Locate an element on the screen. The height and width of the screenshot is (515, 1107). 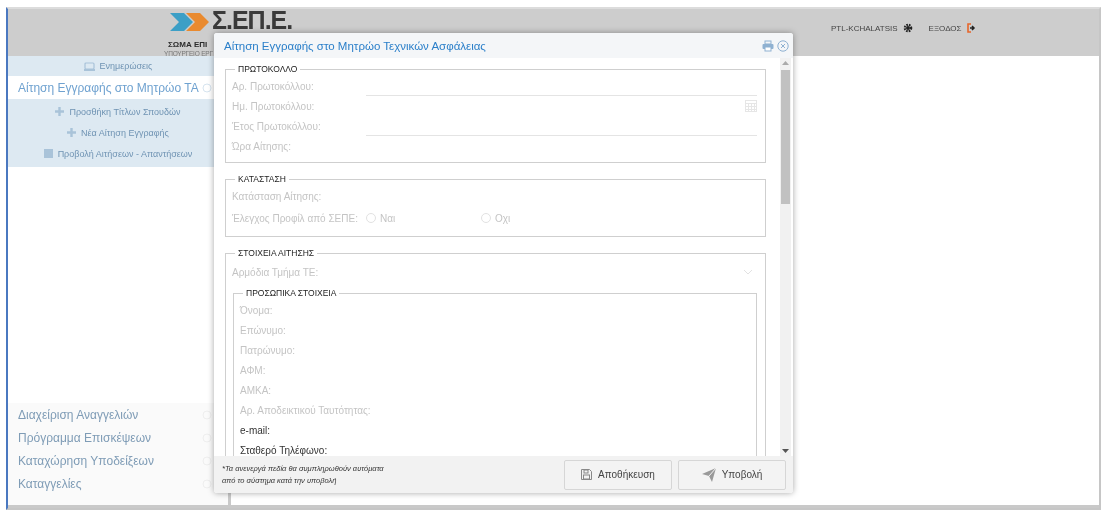
field-label: Σταθερό Τηλέφωνο: is located at coordinates (284, 450).